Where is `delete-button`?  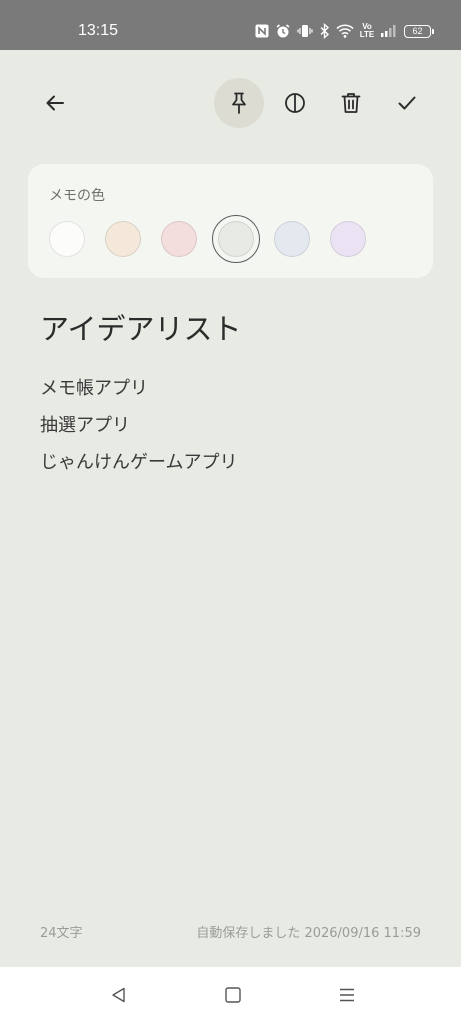
delete-button is located at coordinates (351, 103).